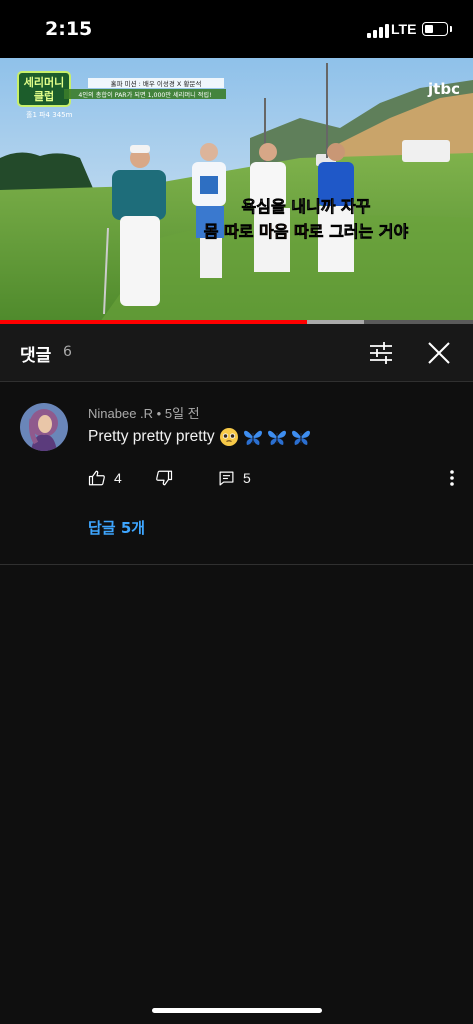 This screenshot has height=1024, width=473. I want to click on like-button: 4, so click(105, 478).